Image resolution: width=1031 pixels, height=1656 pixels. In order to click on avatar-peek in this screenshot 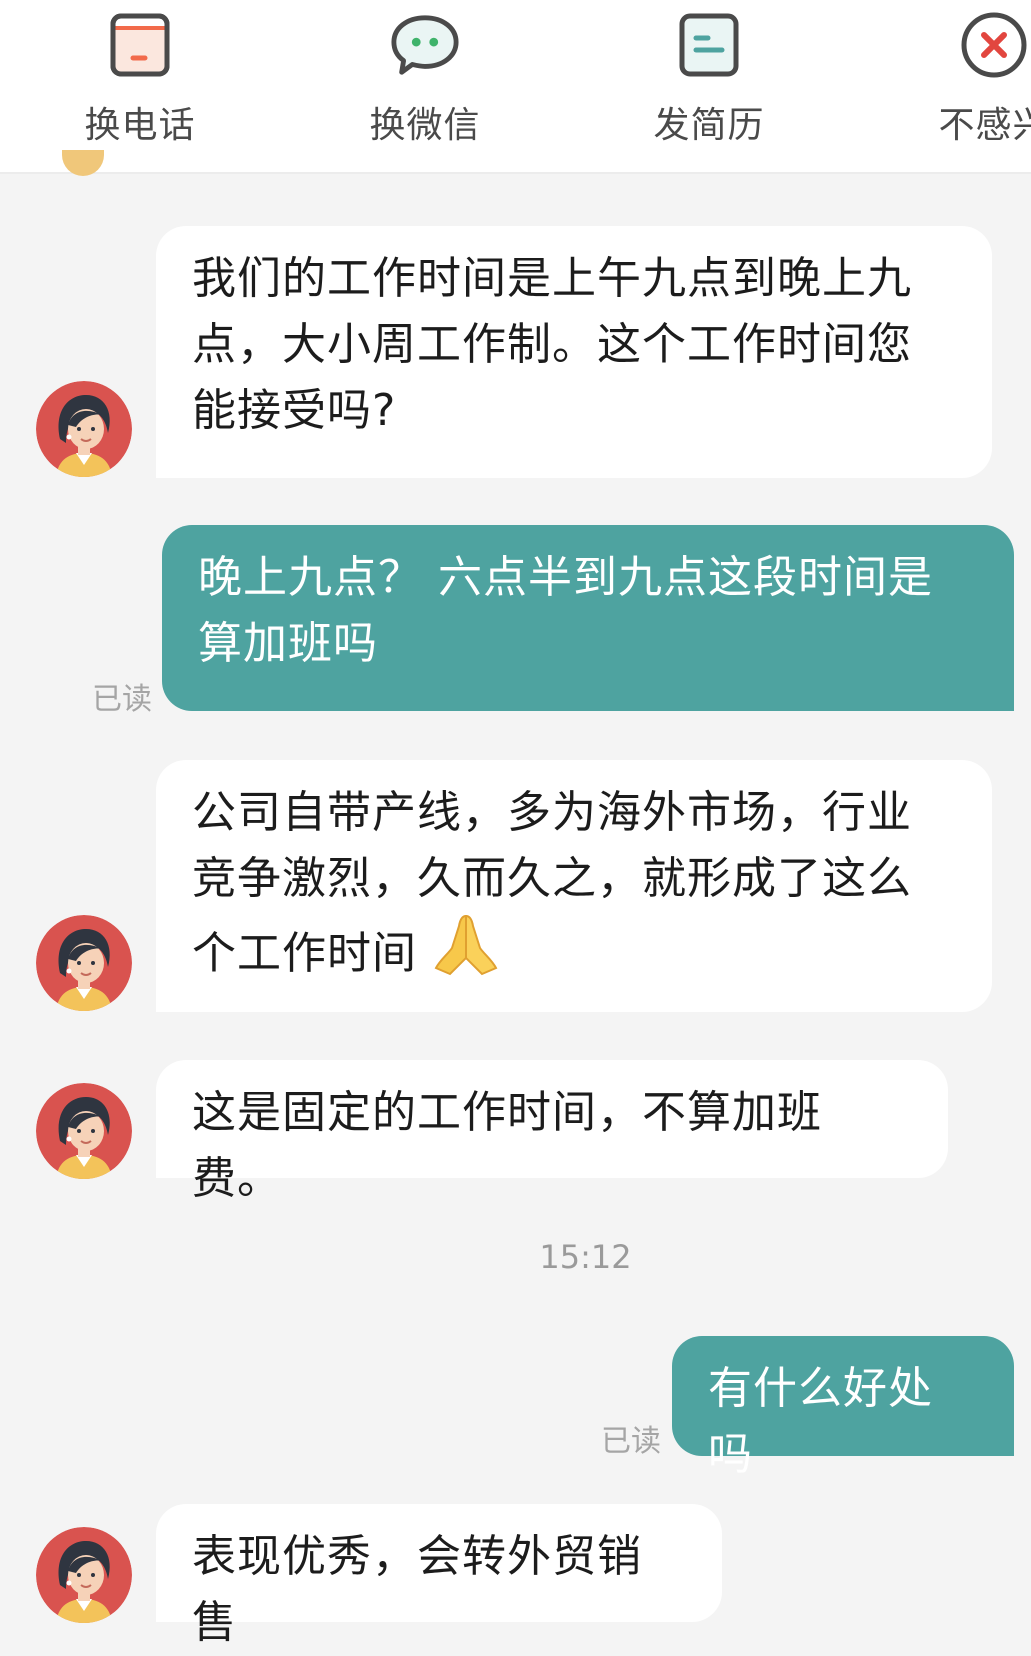, I will do `click(83, 163)`.